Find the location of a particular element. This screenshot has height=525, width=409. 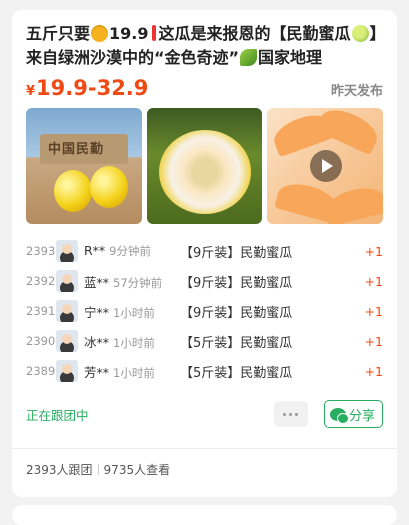

buyer-name: R** 9分钟前 is located at coordinates (119, 251).